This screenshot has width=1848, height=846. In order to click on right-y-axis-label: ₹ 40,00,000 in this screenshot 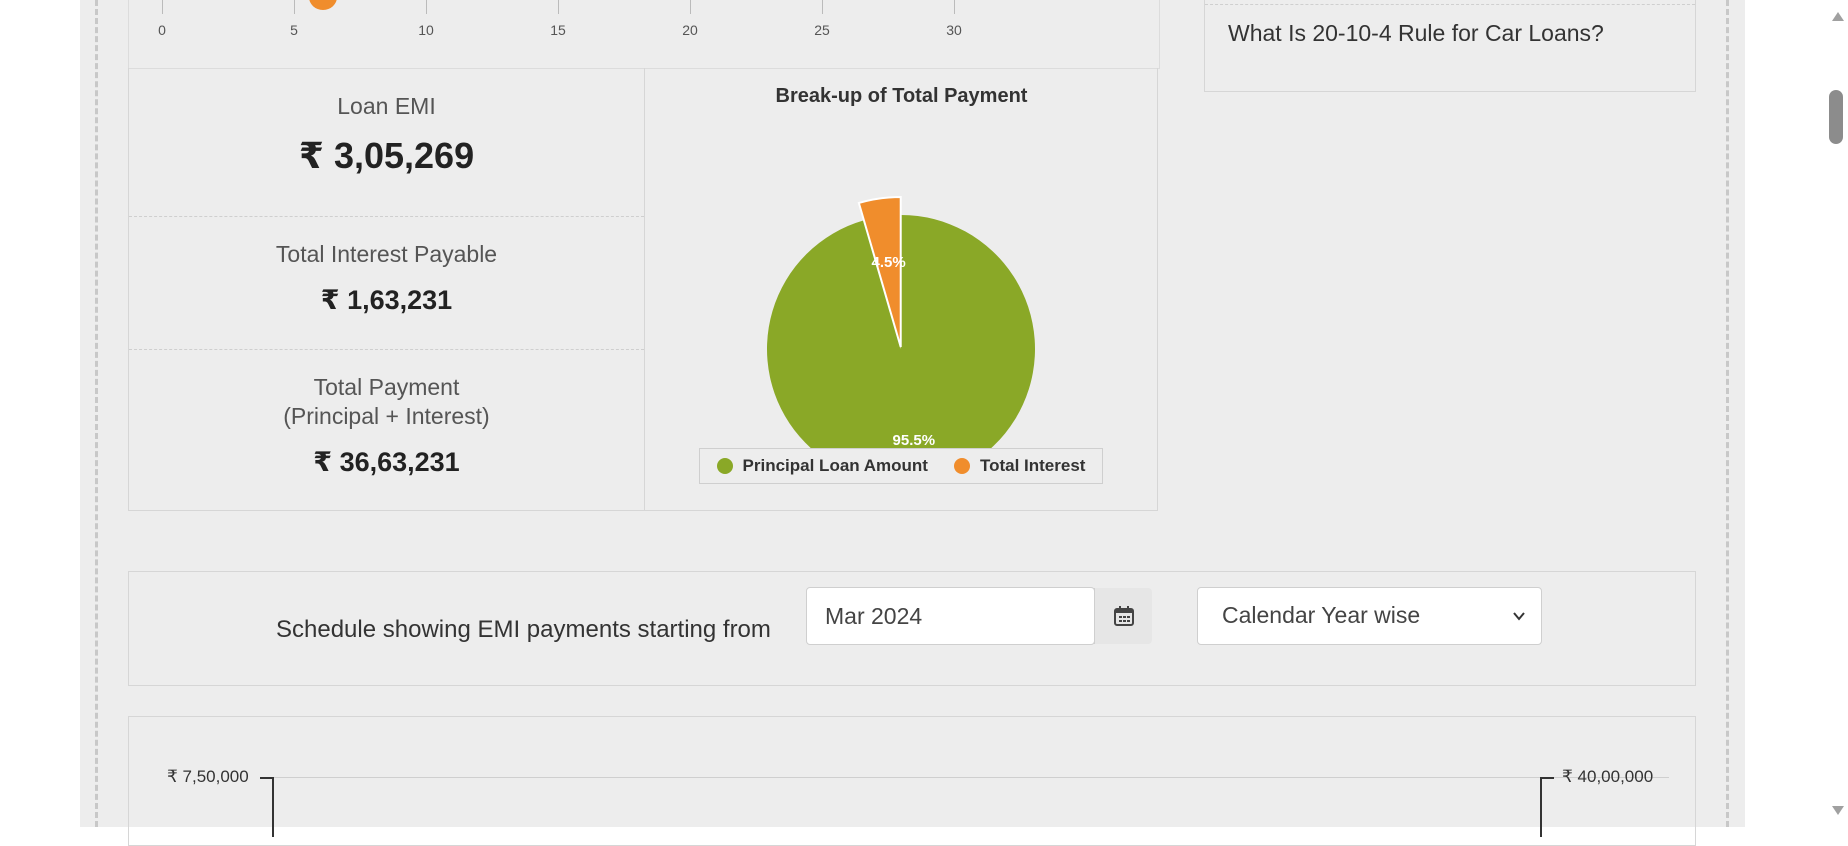, I will do `click(1608, 776)`.